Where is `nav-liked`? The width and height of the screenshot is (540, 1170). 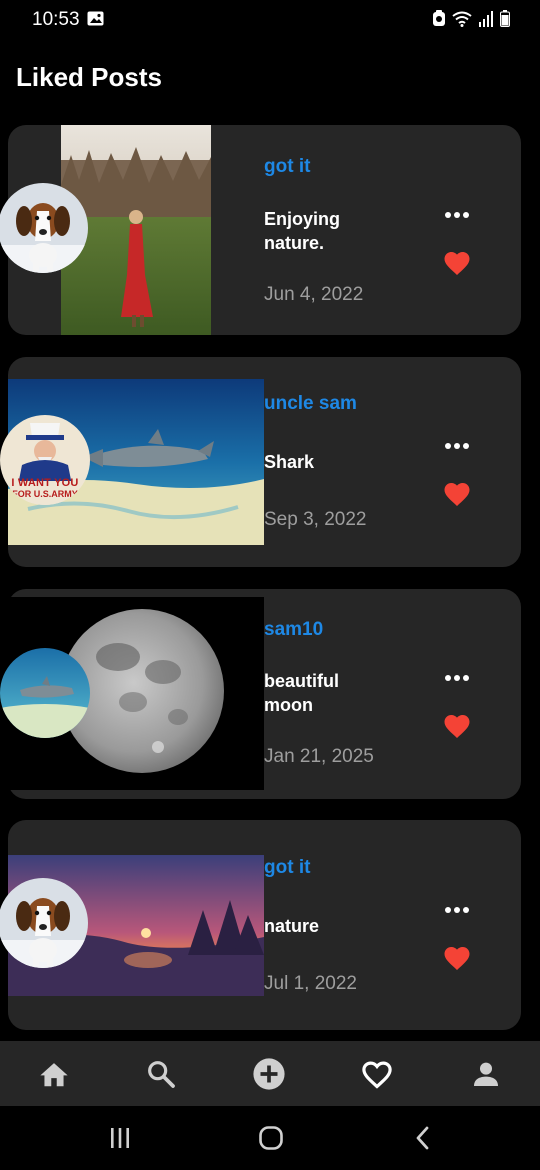
nav-liked is located at coordinates (377, 1073).